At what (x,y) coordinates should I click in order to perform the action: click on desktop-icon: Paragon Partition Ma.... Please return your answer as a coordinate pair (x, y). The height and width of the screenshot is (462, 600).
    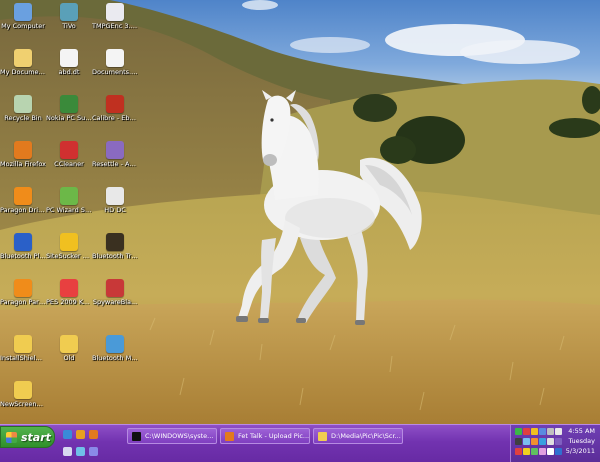
    Looking at the image, I should click on (23, 293).